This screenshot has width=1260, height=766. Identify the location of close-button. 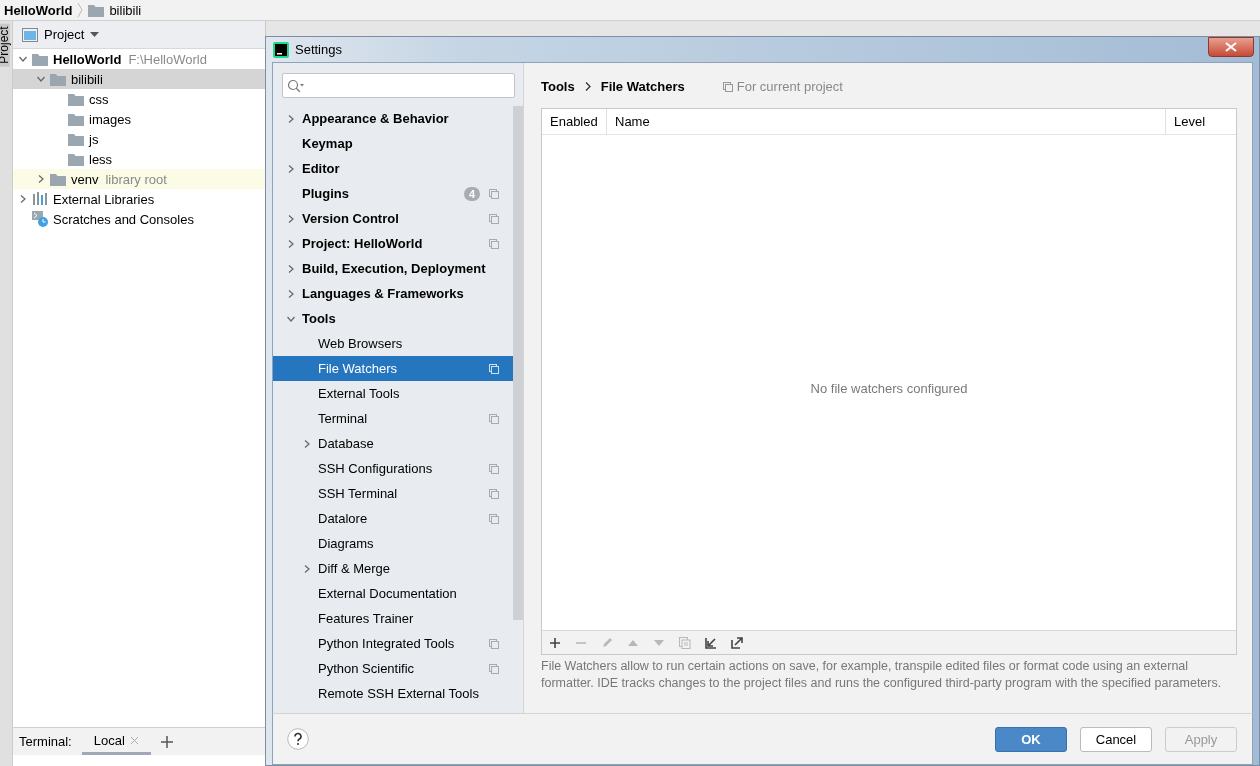
(1231, 46).